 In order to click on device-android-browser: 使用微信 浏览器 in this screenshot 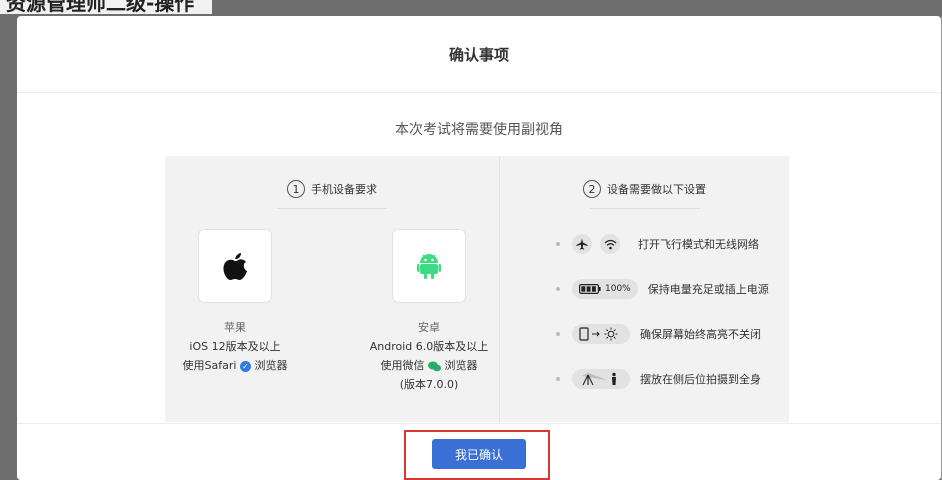, I will do `click(429, 365)`.